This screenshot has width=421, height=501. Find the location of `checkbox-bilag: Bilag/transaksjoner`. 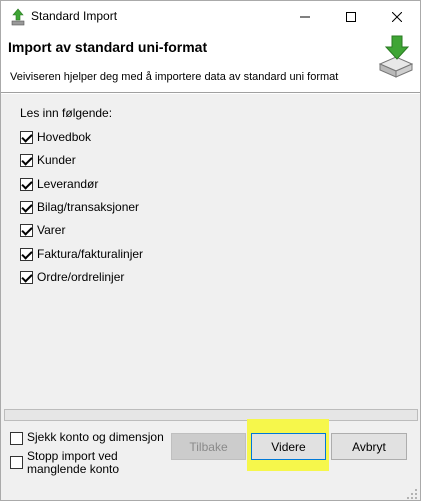

checkbox-bilag: Bilag/transaksjoner is located at coordinates (79, 207).